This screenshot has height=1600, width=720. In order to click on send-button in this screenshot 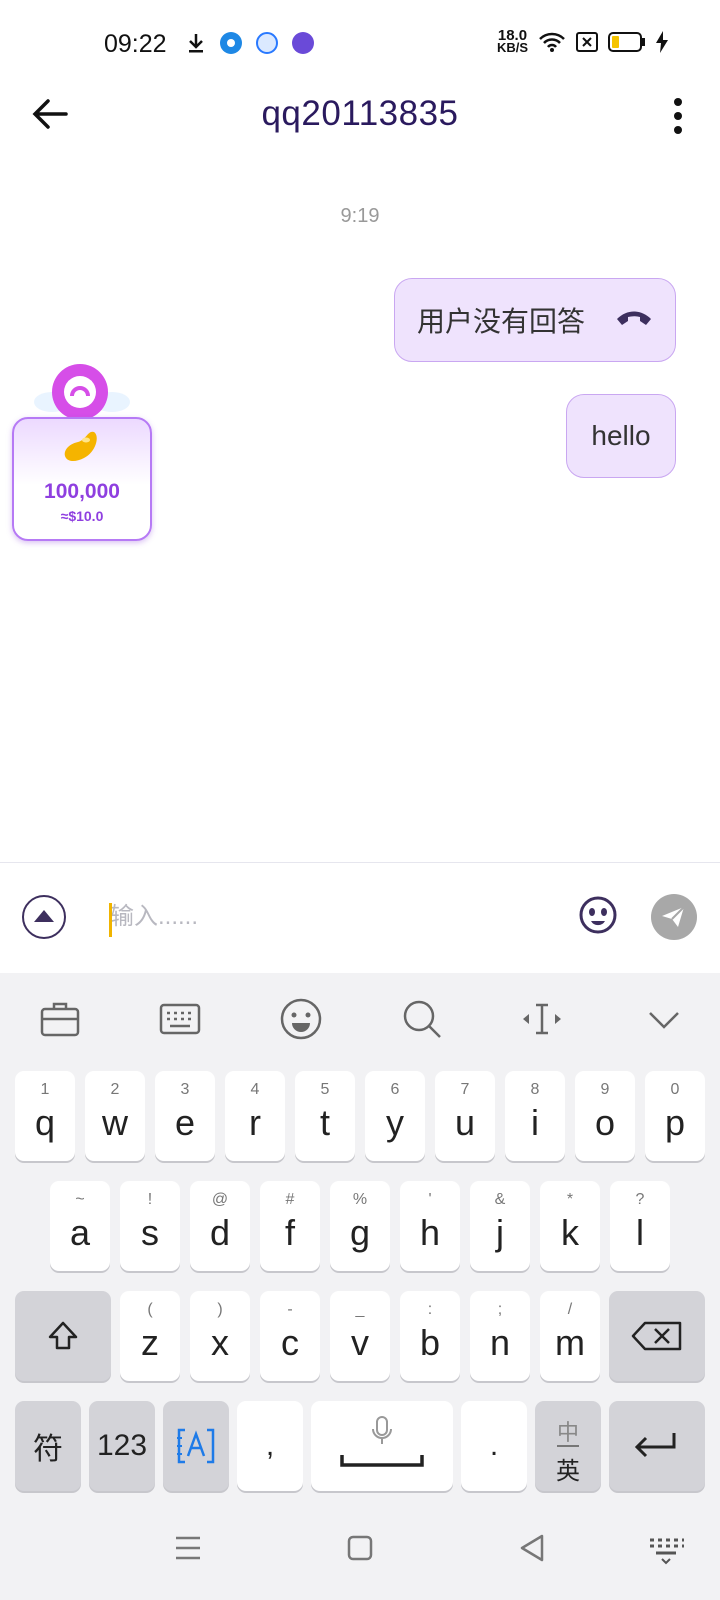, I will do `click(674, 917)`.